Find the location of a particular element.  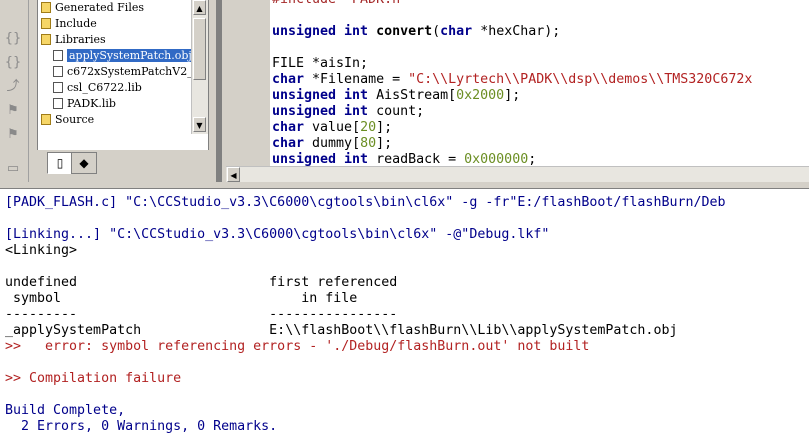

output-line: --------- ---------------- is located at coordinates (201, 314).